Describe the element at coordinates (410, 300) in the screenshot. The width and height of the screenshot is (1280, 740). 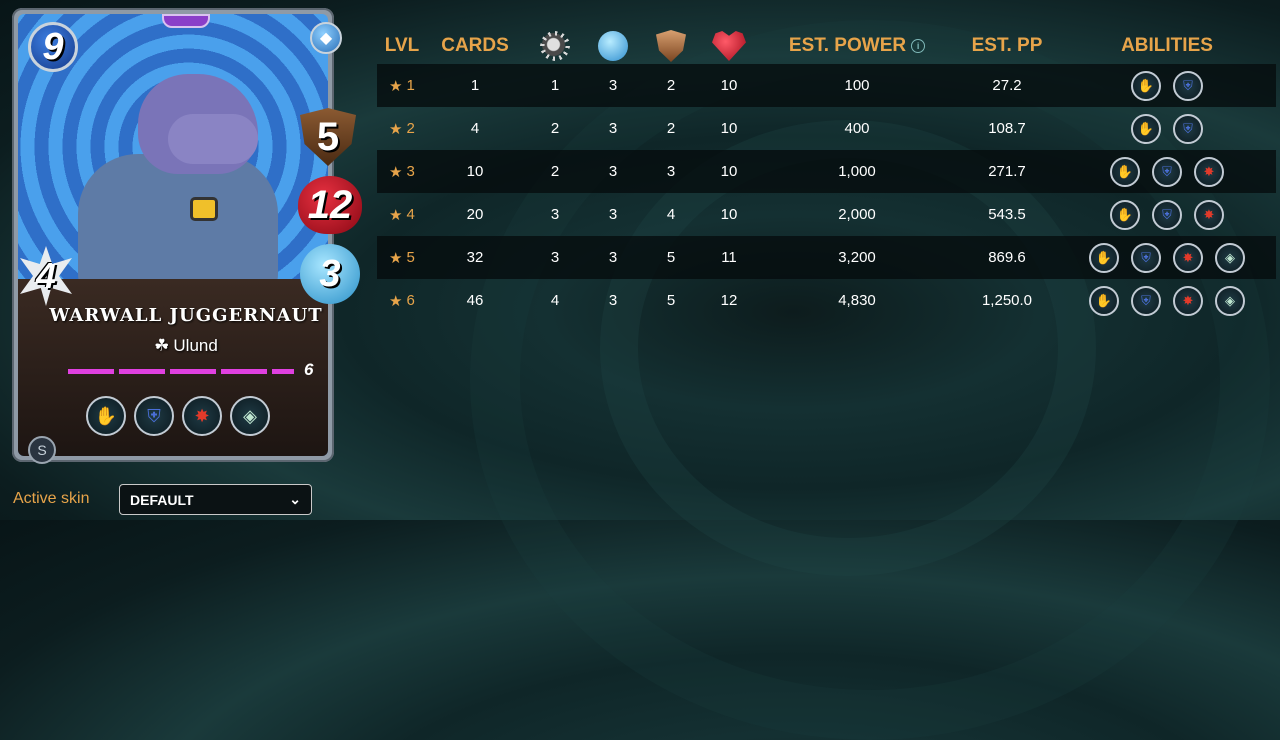
I see `level-value: 6` at that location.